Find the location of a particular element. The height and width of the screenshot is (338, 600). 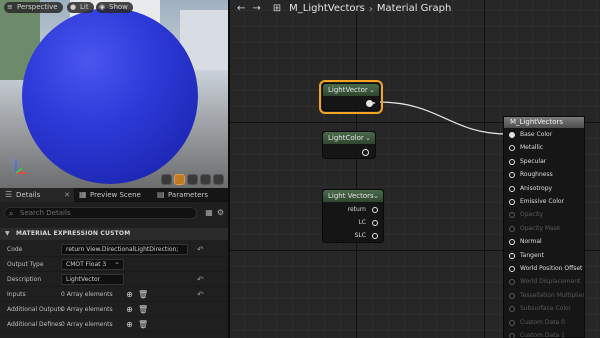

preview-scene-icon: ▦ is located at coordinates (83, 194).